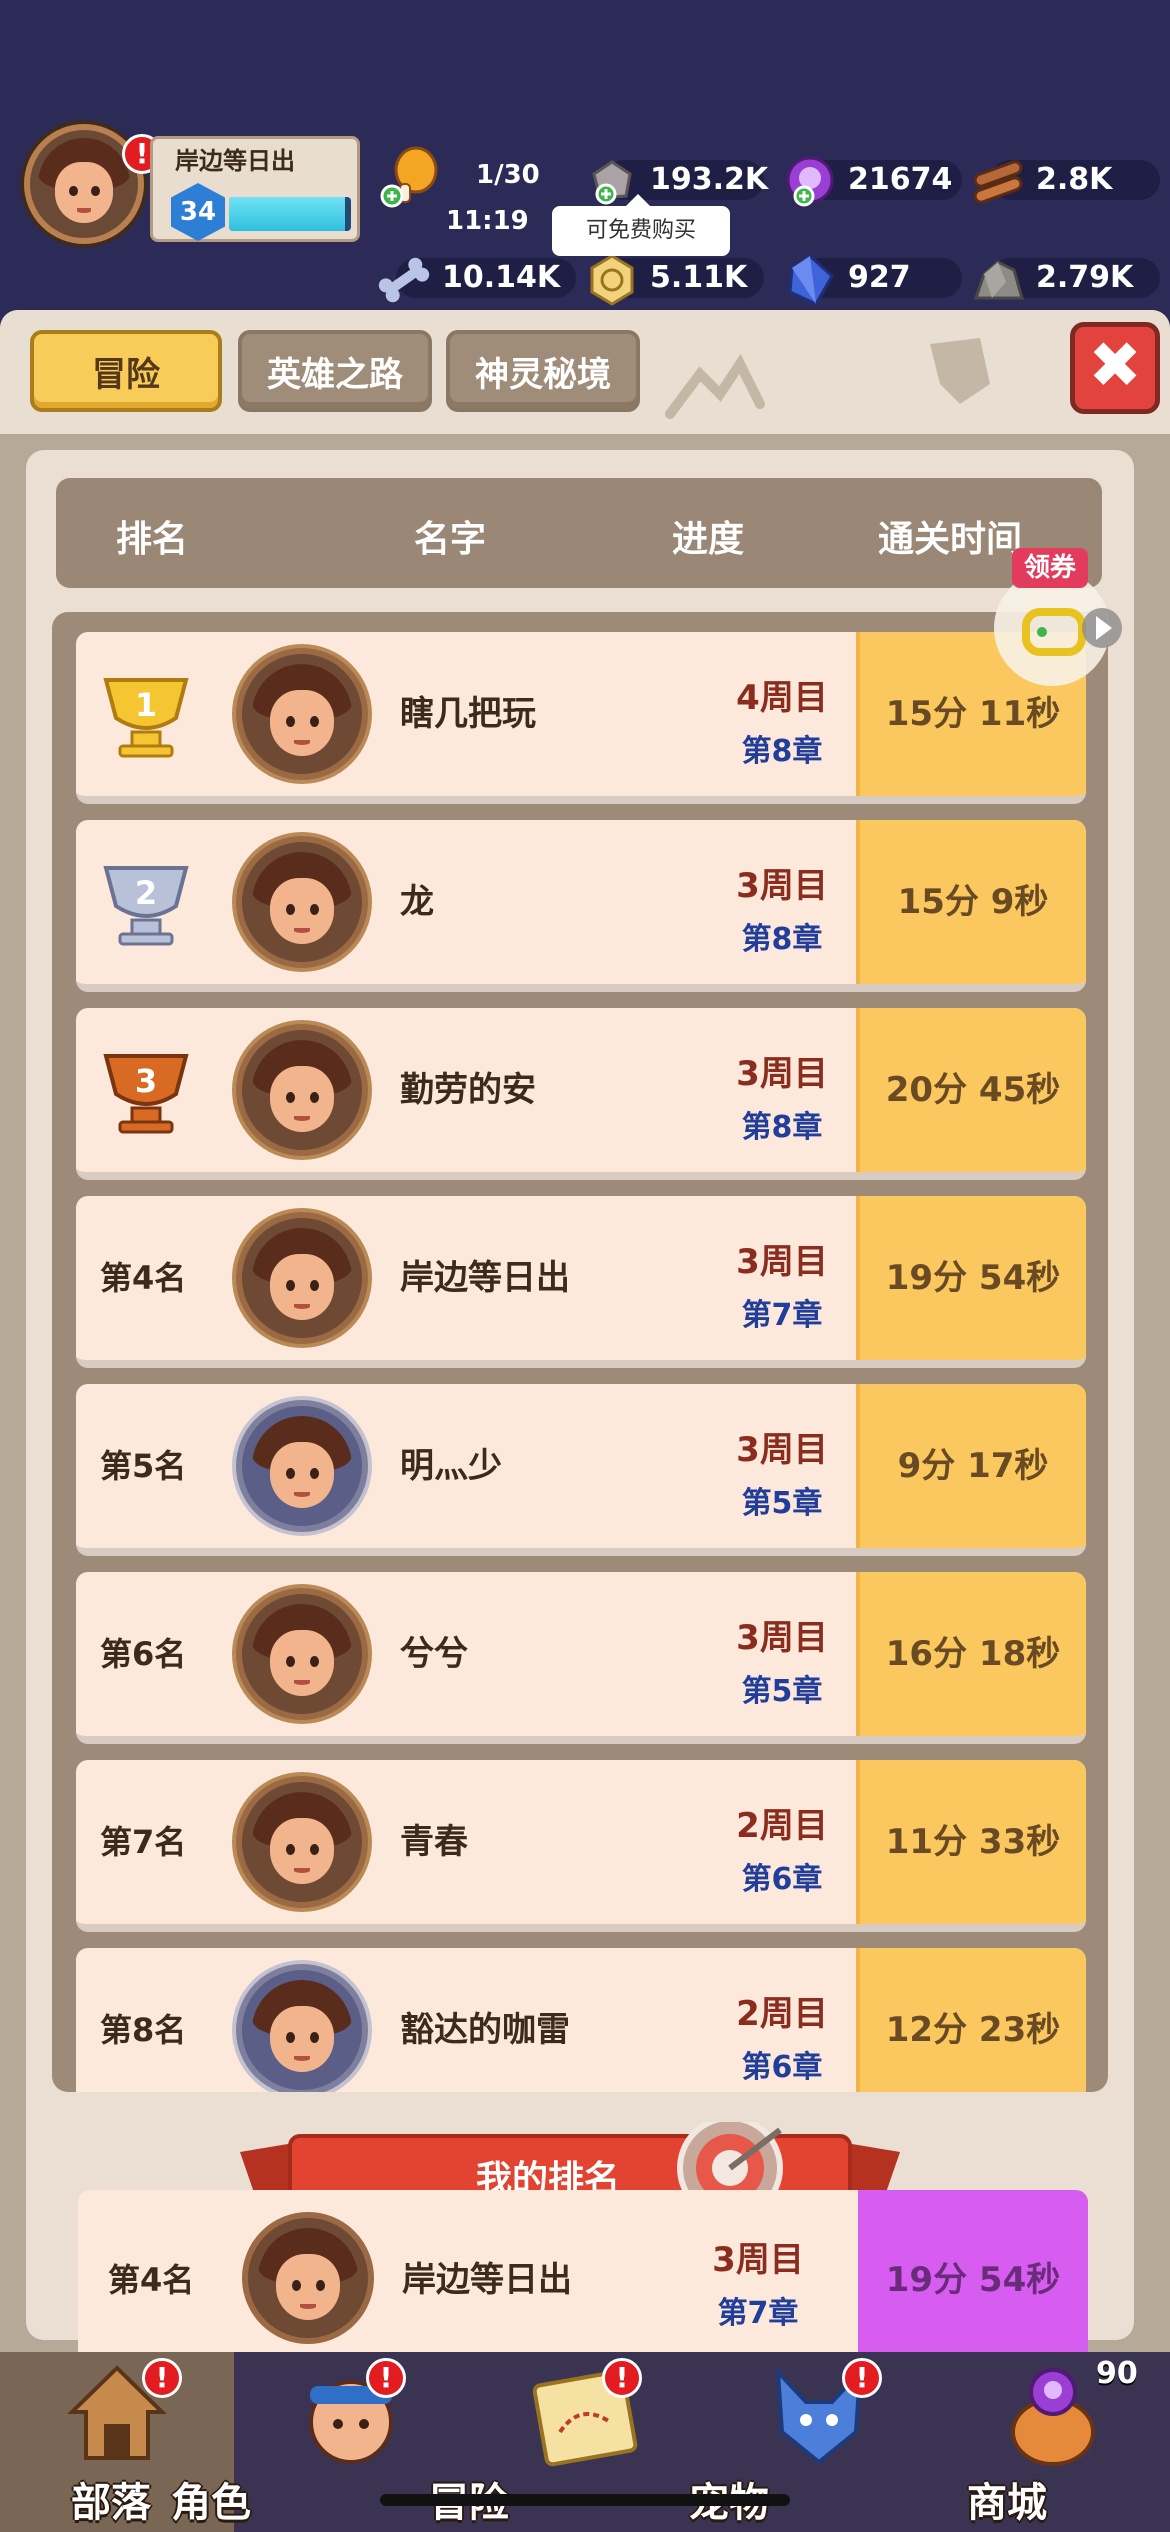 The width and height of the screenshot is (1170, 2532). I want to click on clear-time: 11分 33秒, so click(971, 1842).